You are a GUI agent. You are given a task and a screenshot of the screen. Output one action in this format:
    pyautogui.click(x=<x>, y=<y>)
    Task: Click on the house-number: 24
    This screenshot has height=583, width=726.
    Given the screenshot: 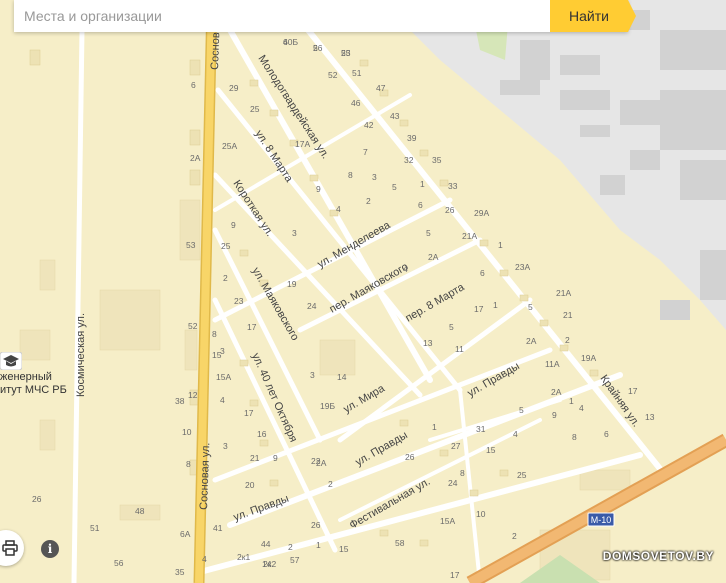 What is the action you would take?
    pyautogui.click(x=453, y=483)
    